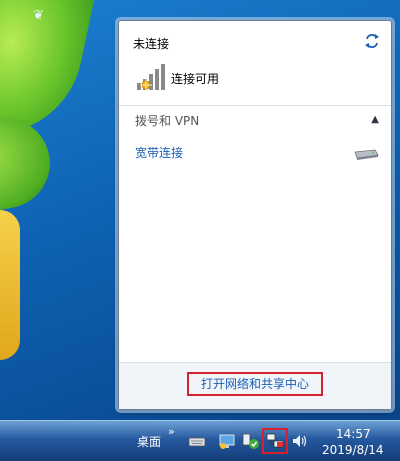 This screenshot has width=400, height=461. I want to click on refresh-icon, so click(372, 41).